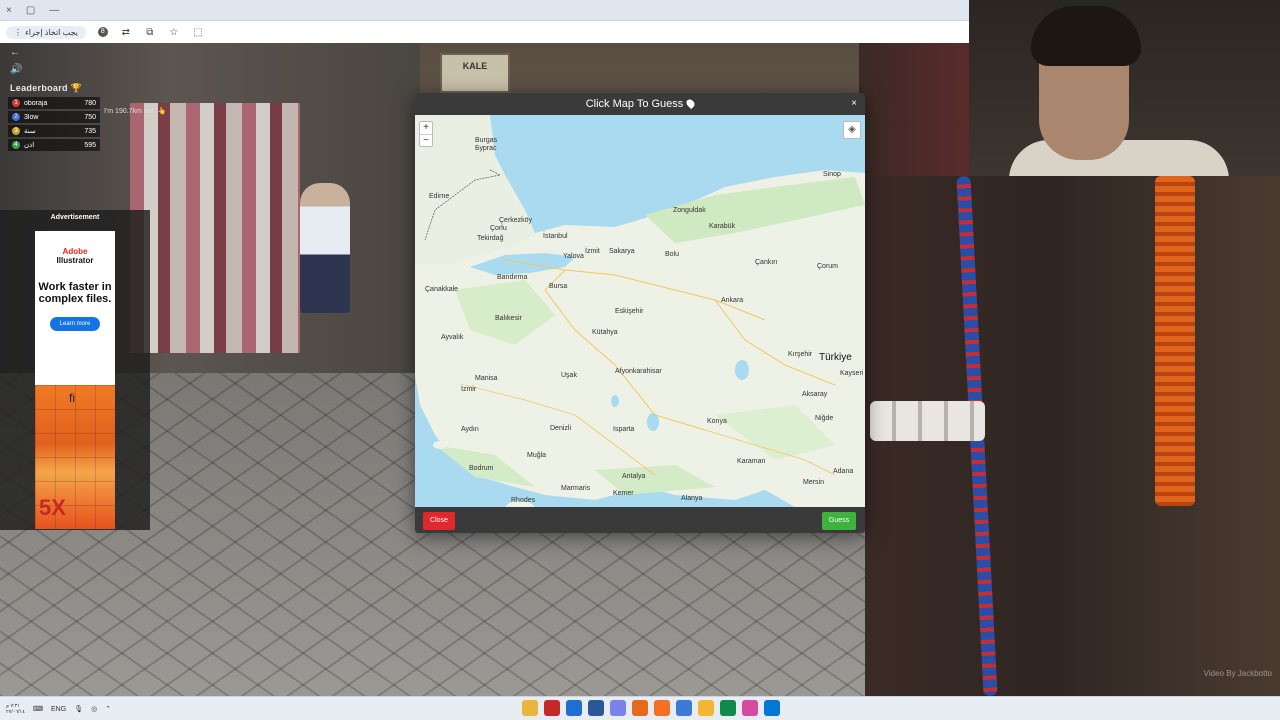 The image size is (1280, 720). Describe the element at coordinates (126, 32) in the screenshot. I see `tune-icon: ⇄` at that location.